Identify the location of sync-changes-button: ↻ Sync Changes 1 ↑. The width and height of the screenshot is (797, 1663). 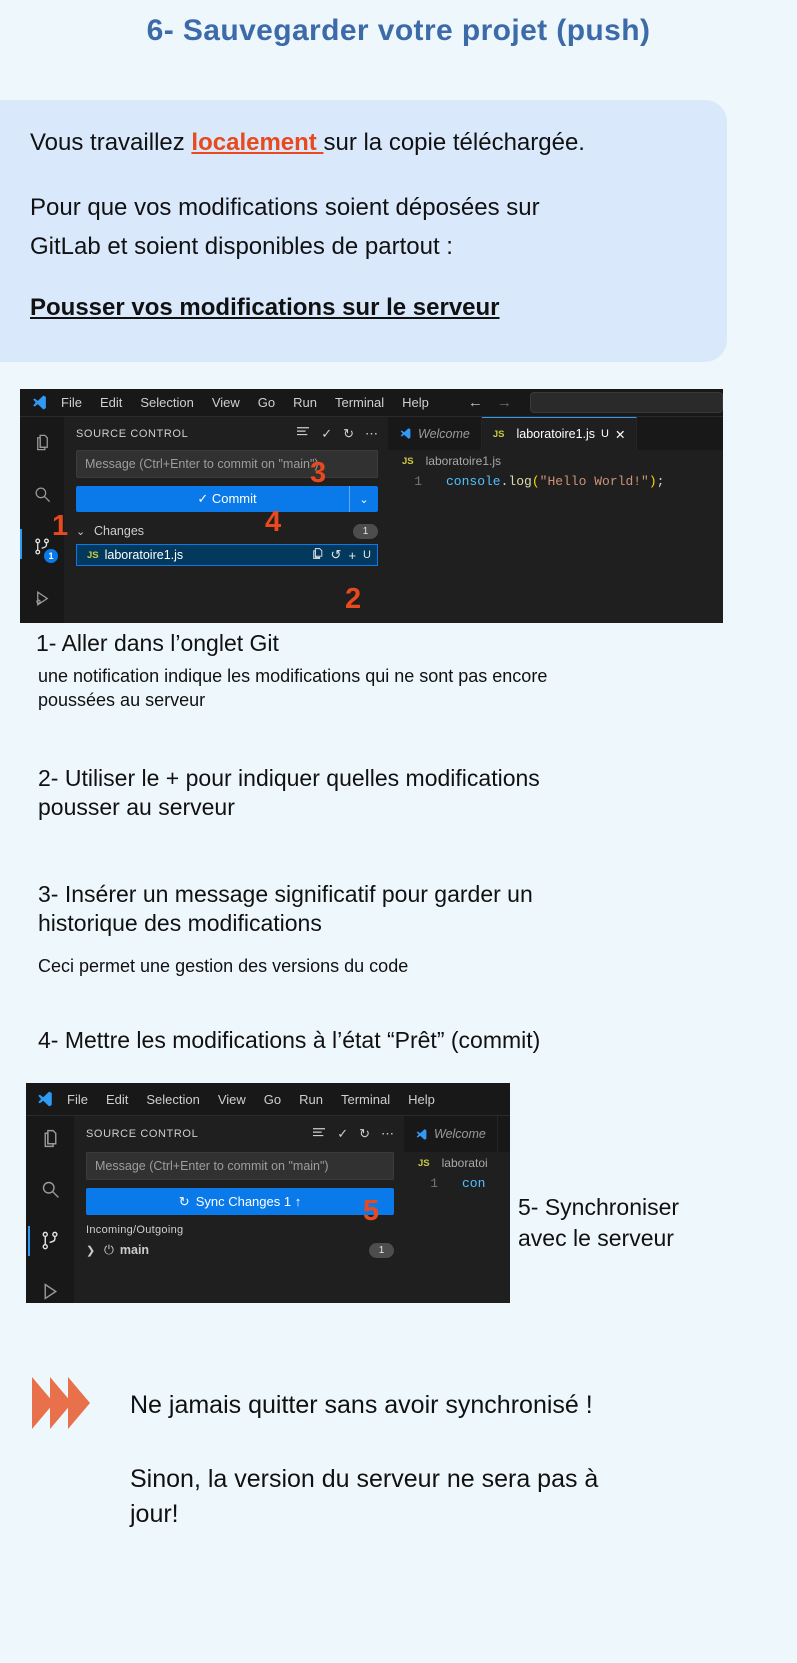
(240, 1201).